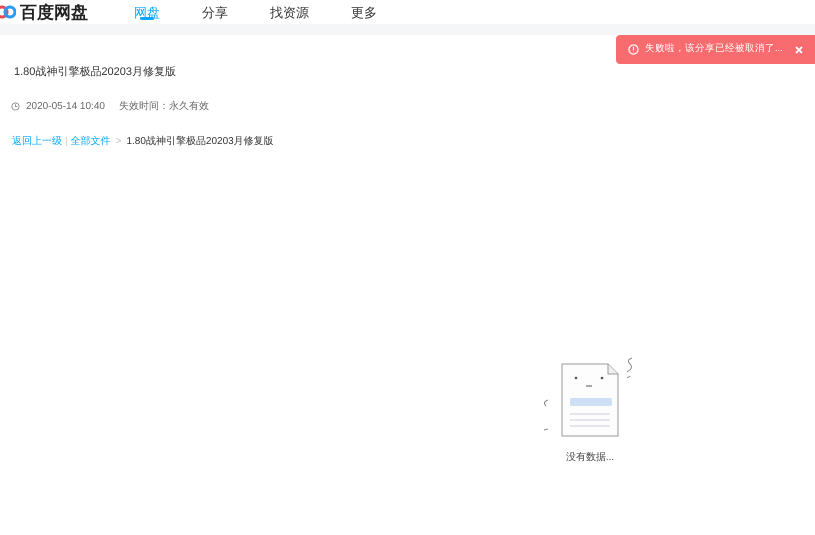 This screenshot has width=815, height=535. What do you see at coordinates (163, 107) in the screenshot?
I see `expiry-text: 失效时间：永久有效` at bounding box center [163, 107].